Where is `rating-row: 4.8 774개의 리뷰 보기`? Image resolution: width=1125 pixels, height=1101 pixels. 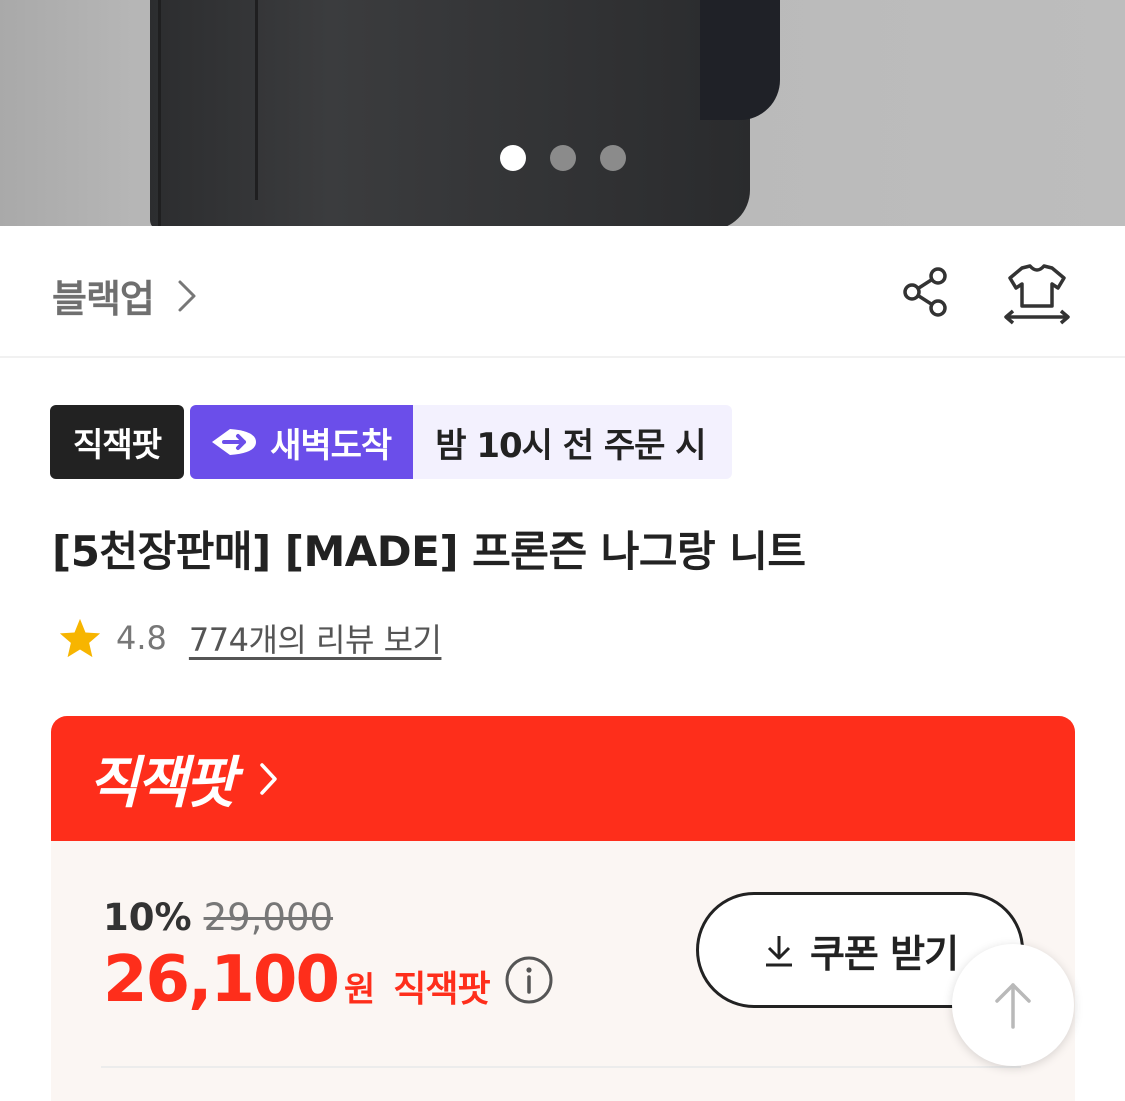 rating-row: 4.8 774개의 리뷰 보기 is located at coordinates (250, 638).